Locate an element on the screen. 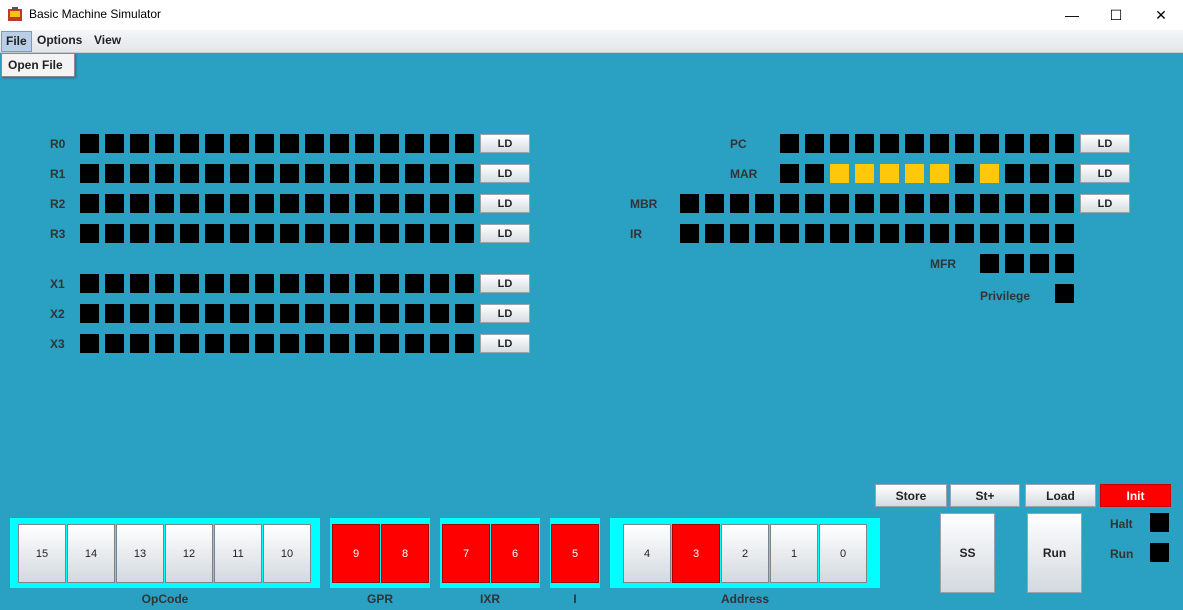 The width and height of the screenshot is (1183, 610). switch-9: 9 is located at coordinates (356, 553).